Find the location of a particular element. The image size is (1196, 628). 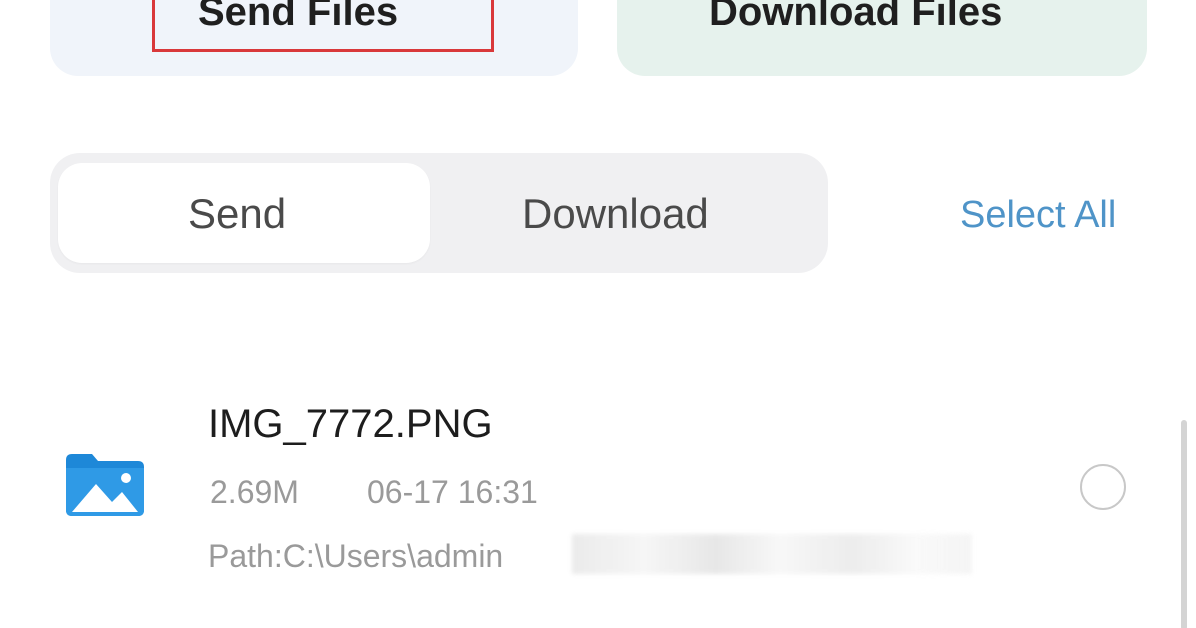

send-download-tabs: Send Download is located at coordinates (439, 213).